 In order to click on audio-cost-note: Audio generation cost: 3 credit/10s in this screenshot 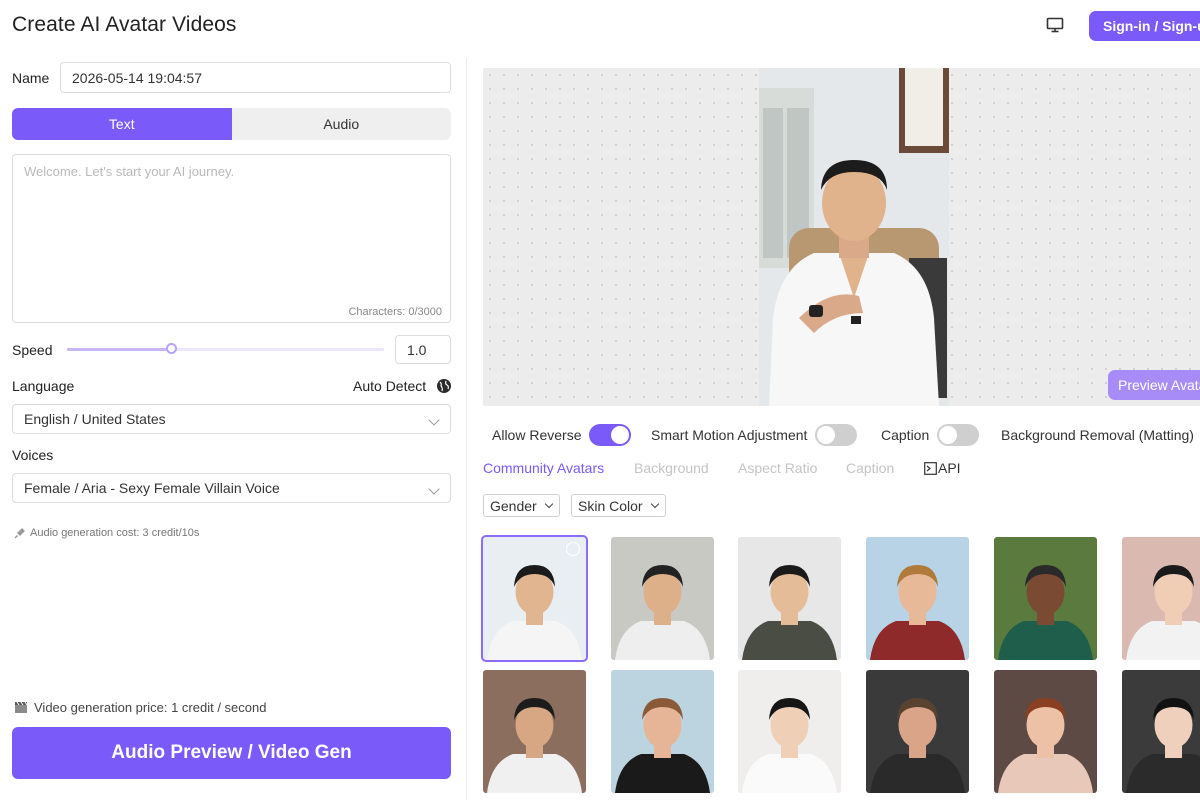, I will do `click(106, 533)`.